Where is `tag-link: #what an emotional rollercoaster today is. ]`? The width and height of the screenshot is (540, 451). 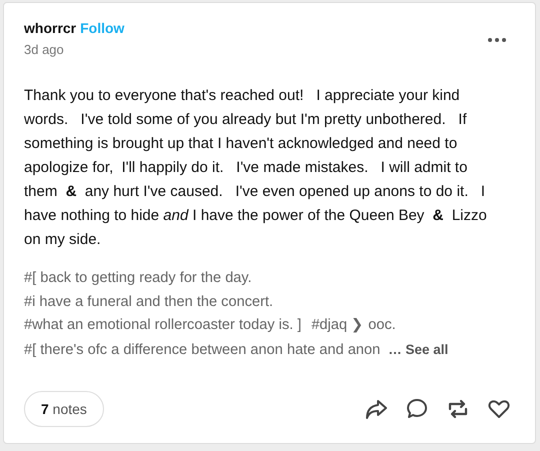
tag-link: #what an emotional rollercoaster today is. ] is located at coordinates (163, 325).